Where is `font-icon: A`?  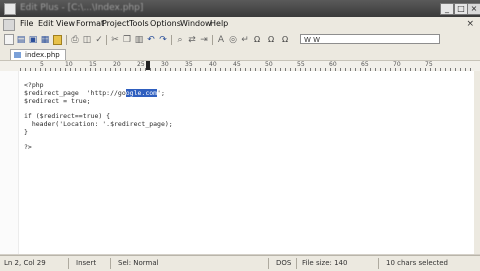
font-icon: A is located at coordinates (221, 39).